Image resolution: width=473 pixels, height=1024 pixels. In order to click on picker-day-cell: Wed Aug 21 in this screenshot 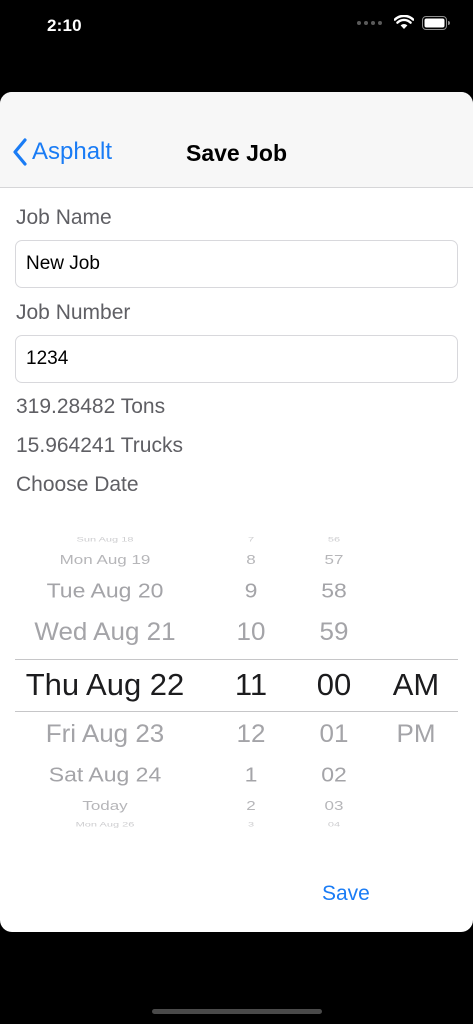, I will do `click(105, 631)`.